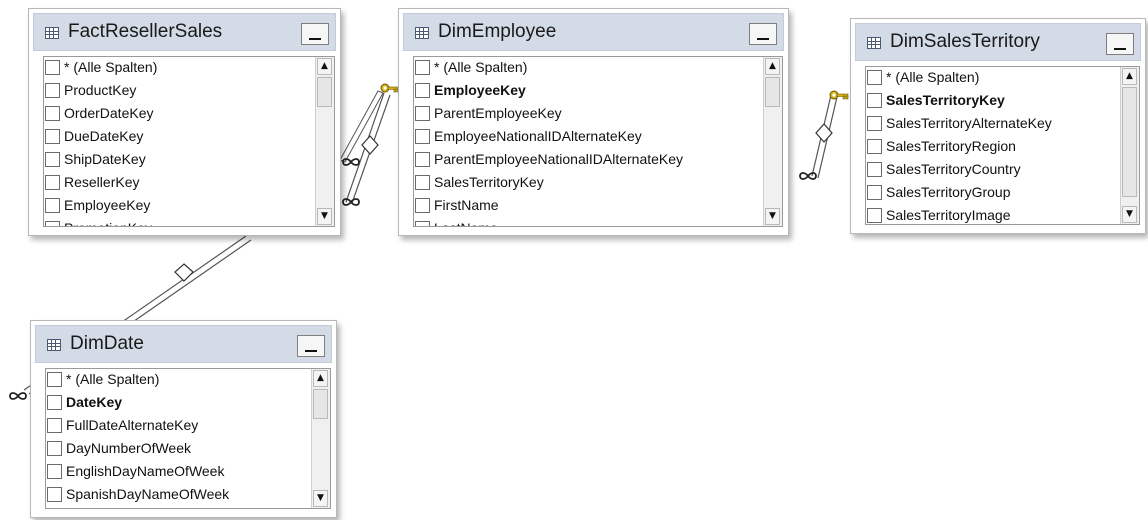 This screenshot has width=1148, height=520. I want to click on column-row: ParentEmployeeKey, so click(588, 114).